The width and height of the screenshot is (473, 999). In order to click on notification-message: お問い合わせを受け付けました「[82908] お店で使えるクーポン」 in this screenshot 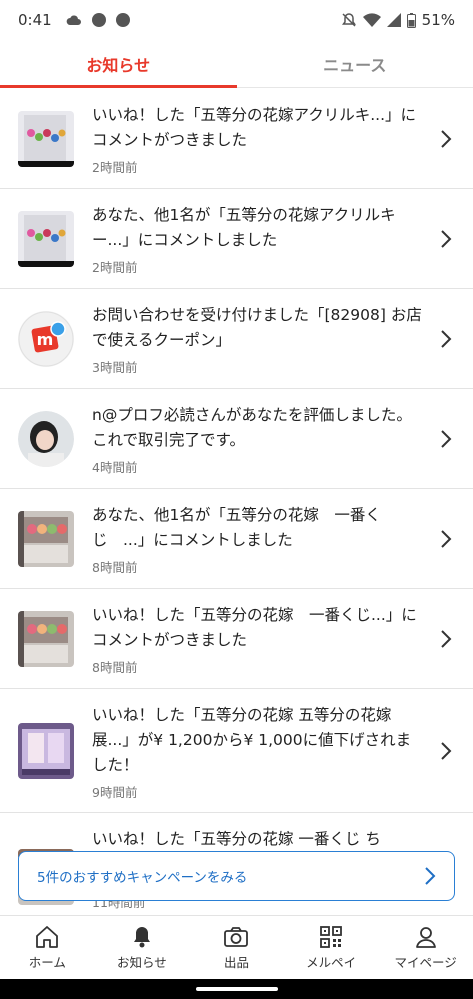, I will do `click(257, 327)`.